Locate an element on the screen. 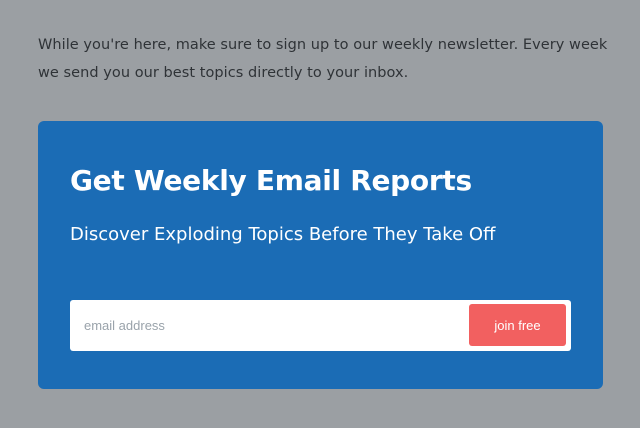 Image resolution: width=640 pixels, height=428 pixels. newsletter-signup-form: join free is located at coordinates (320, 325).